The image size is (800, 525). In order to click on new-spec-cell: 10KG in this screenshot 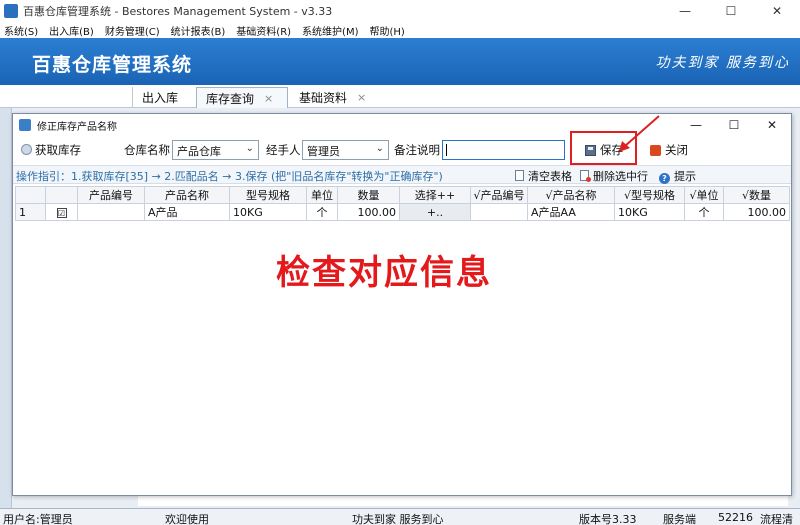, I will do `click(649, 212)`.